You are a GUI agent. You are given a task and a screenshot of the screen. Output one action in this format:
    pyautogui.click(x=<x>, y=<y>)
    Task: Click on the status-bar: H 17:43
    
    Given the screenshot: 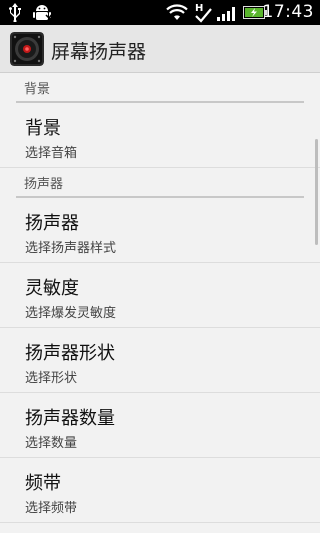 What is the action you would take?
    pyautogui.click(x=160, y=12)
    